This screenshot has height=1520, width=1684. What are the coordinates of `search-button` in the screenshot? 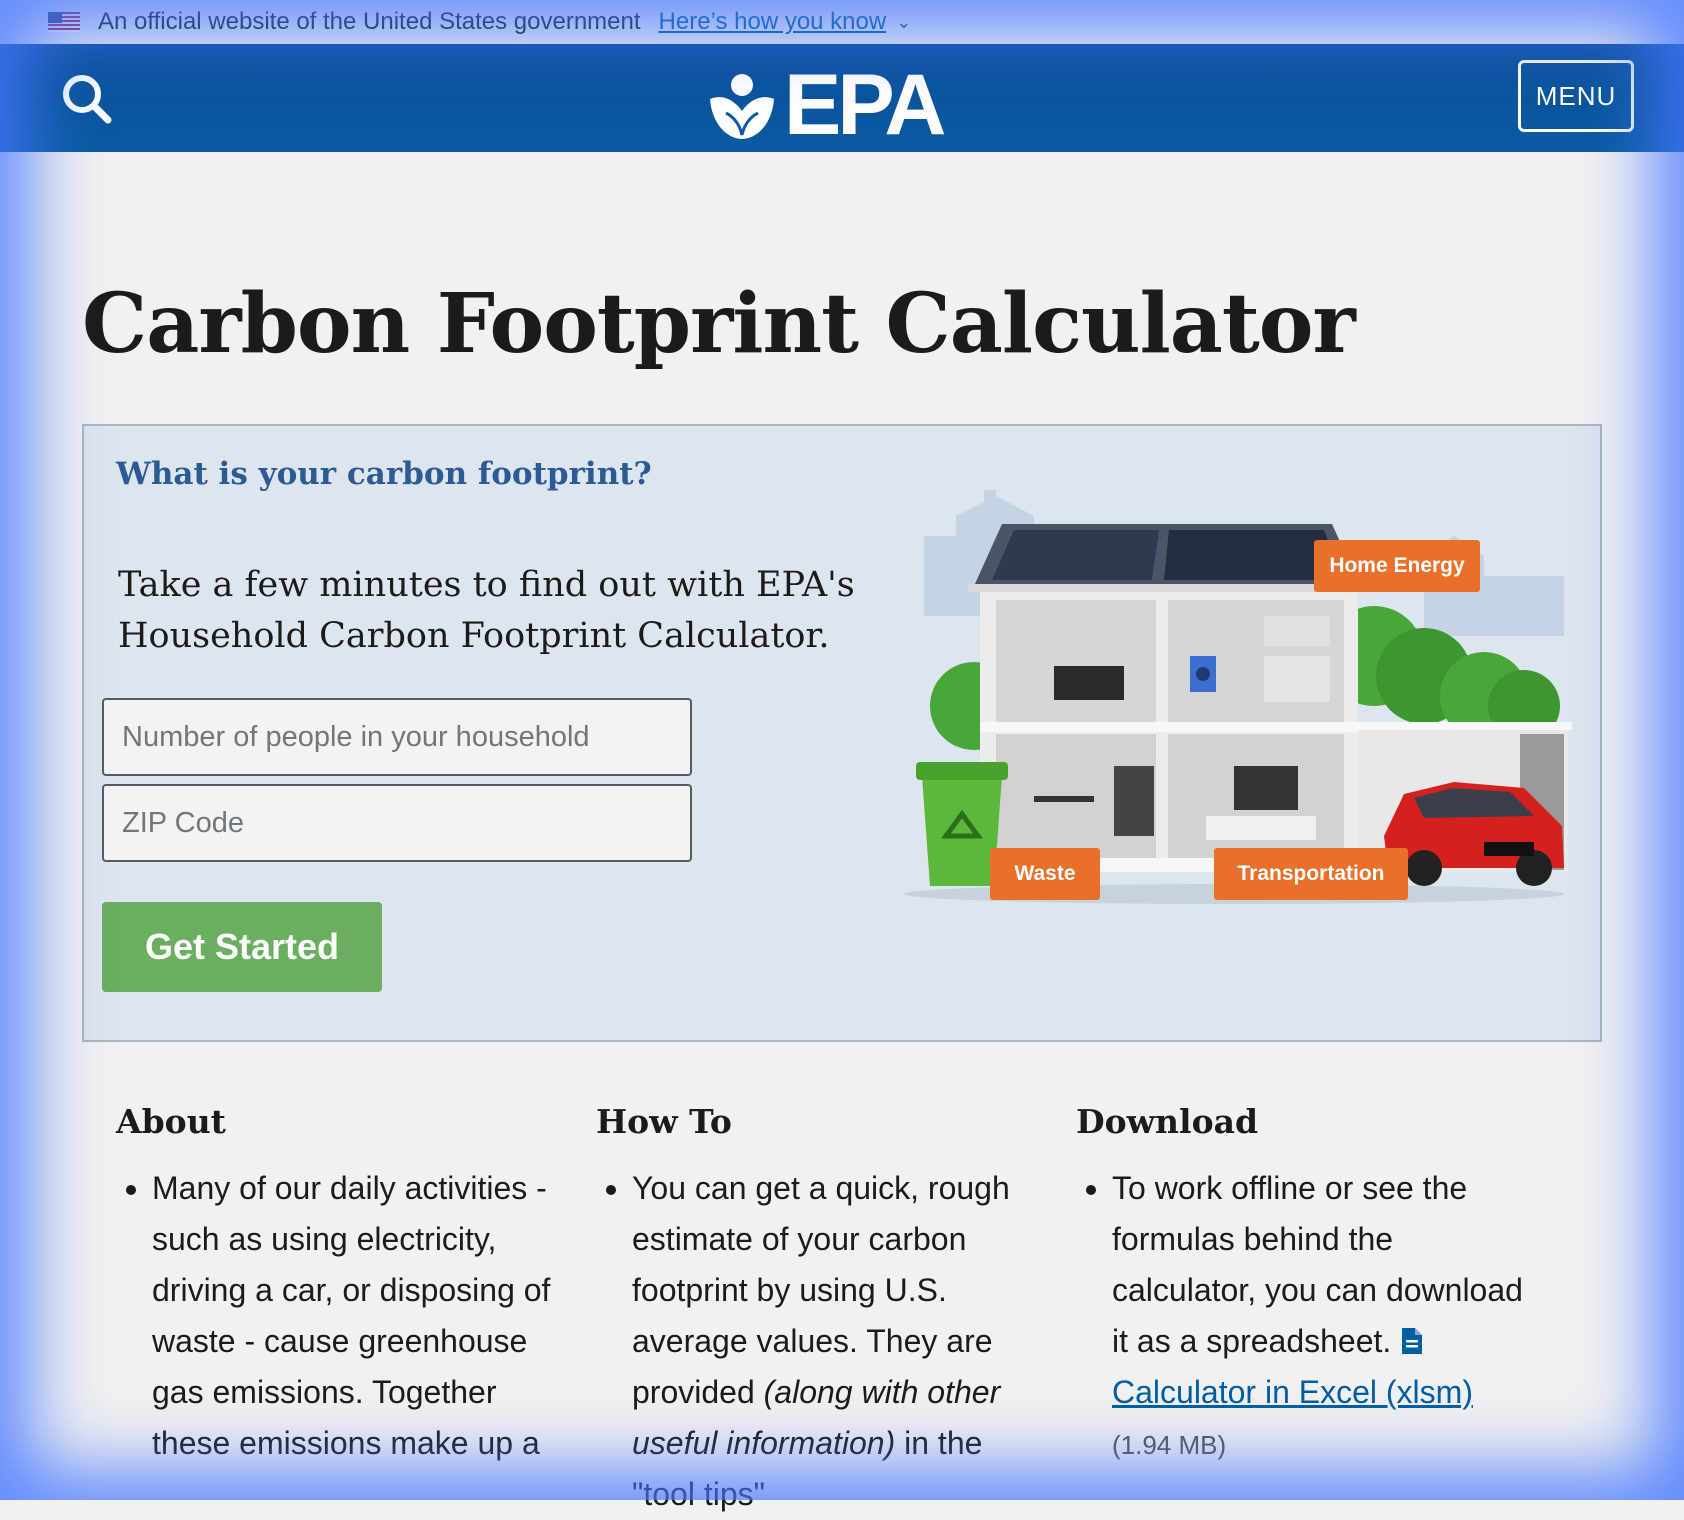 It's located at (87, 99).